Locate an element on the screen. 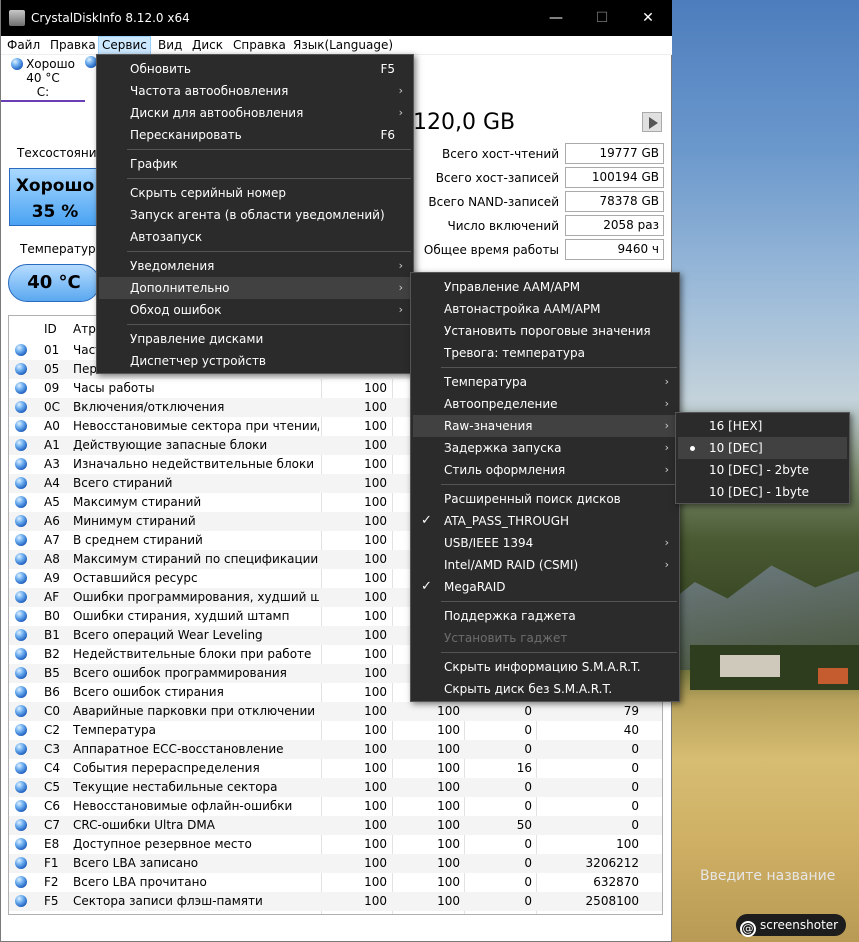 Image resolution: width=859 pixels, height=942 pixels. menu-item-error-bypass: Обход ошибок › is located at coordinates (255, 310).